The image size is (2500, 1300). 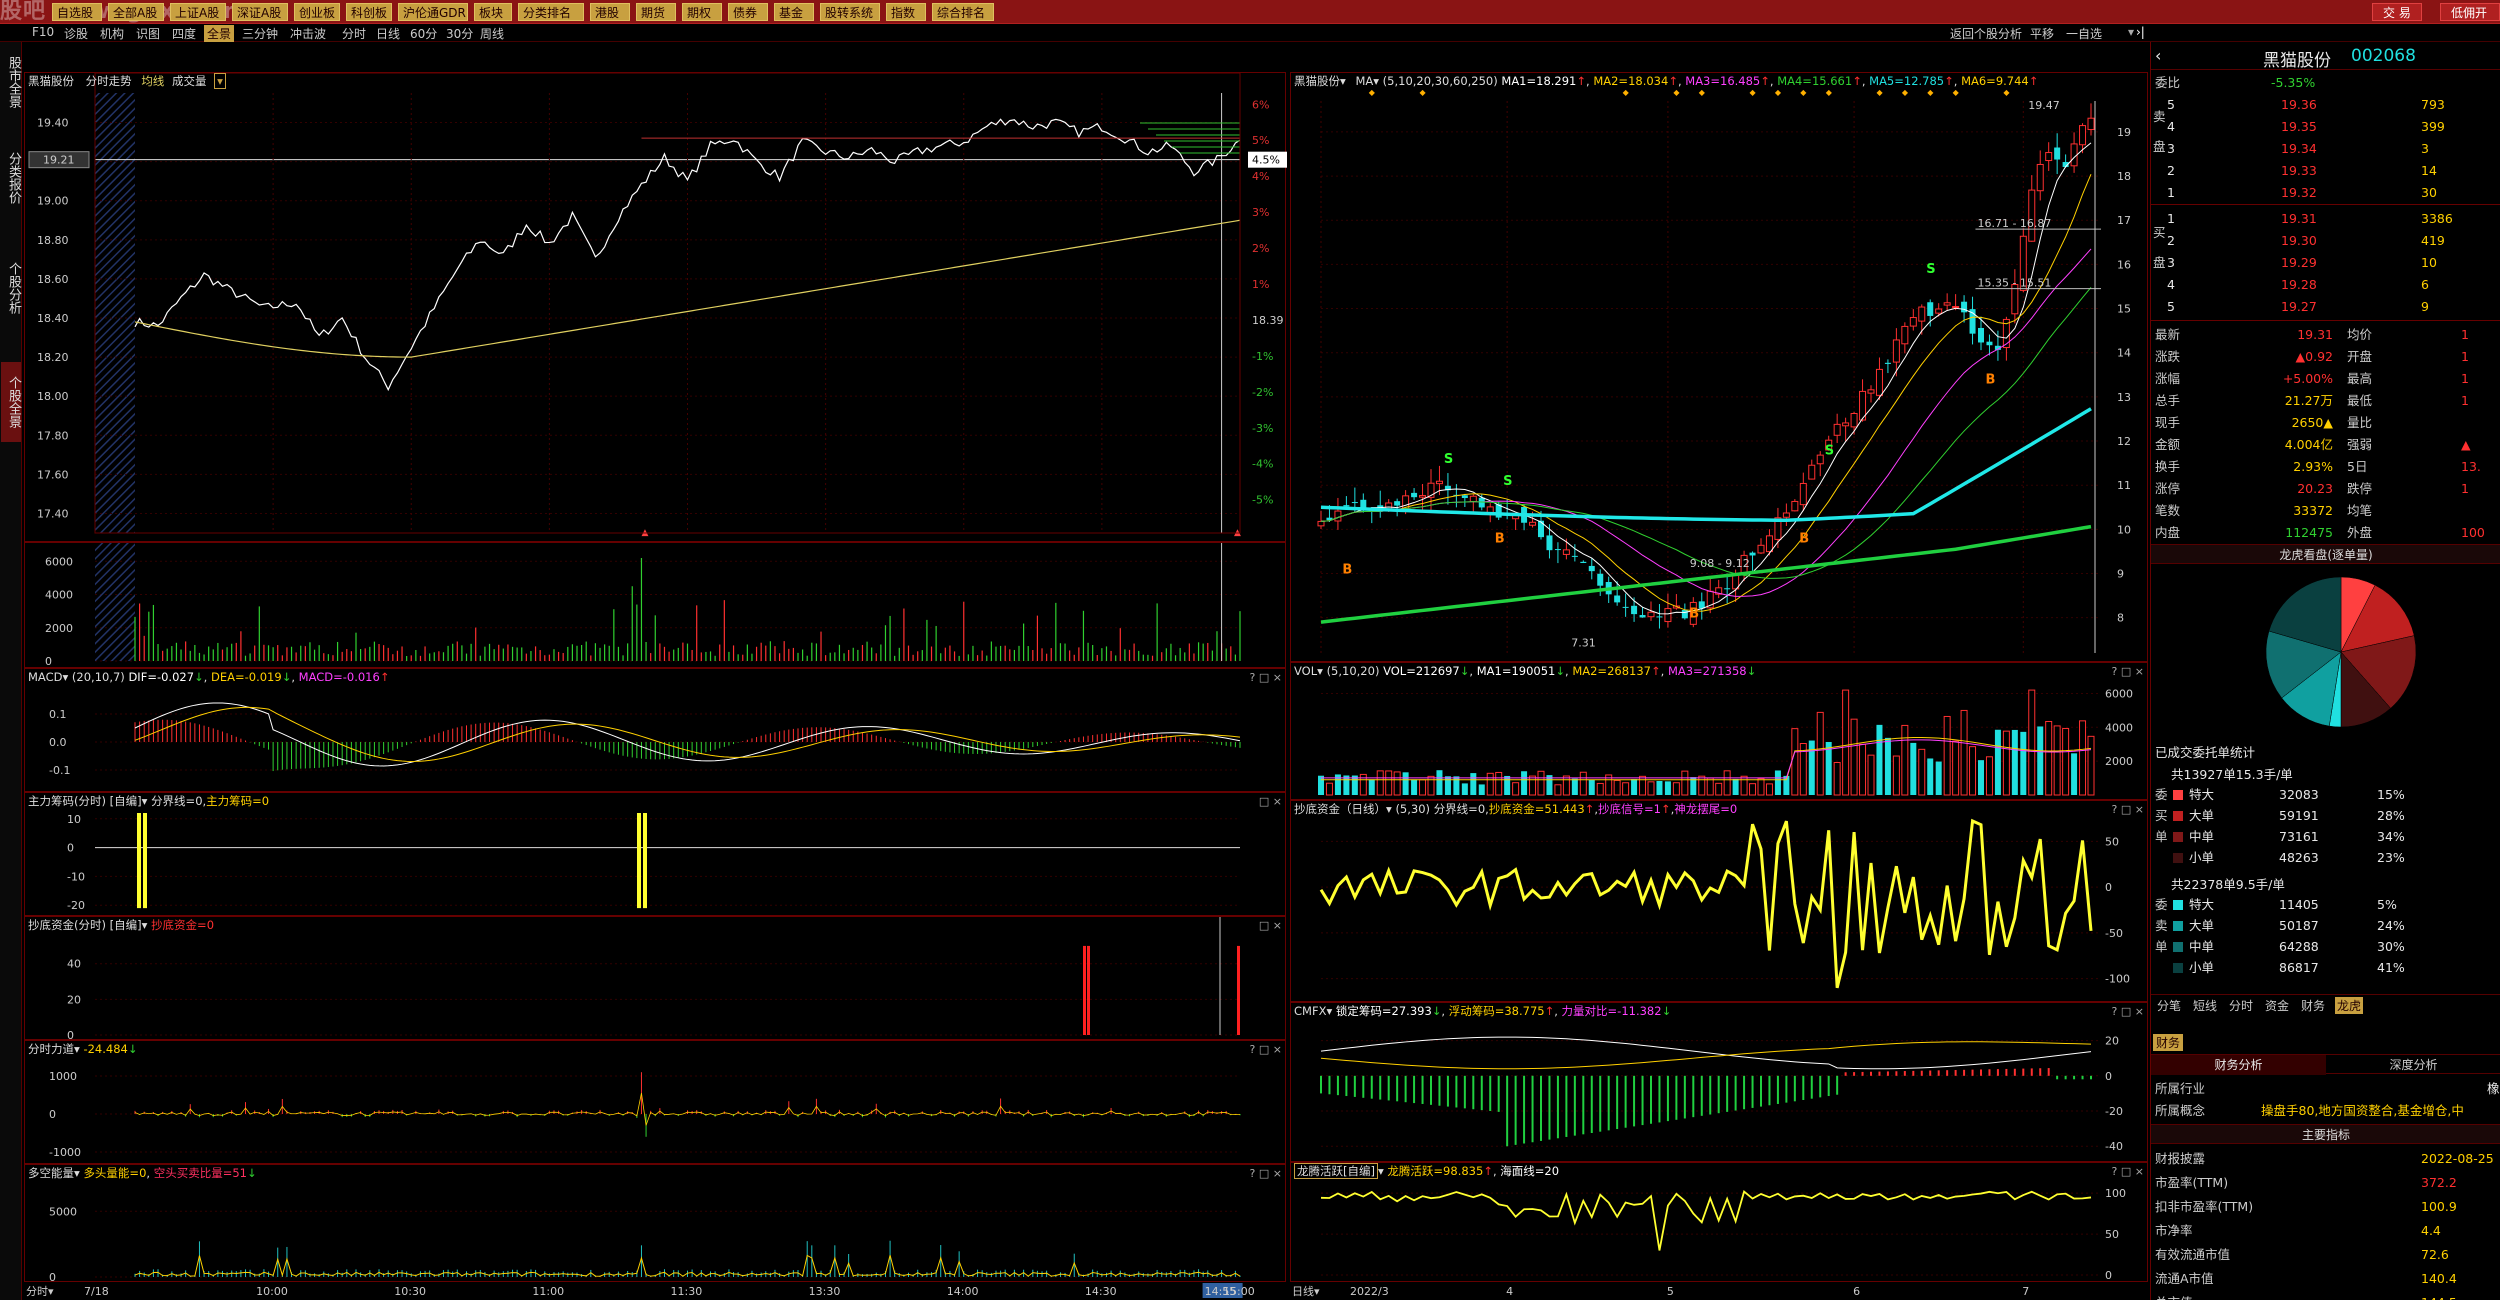 What do you see at coordinates (748, 12) in the screenshot?
I see `category-button: 债券` at bounding box center [748, 12].